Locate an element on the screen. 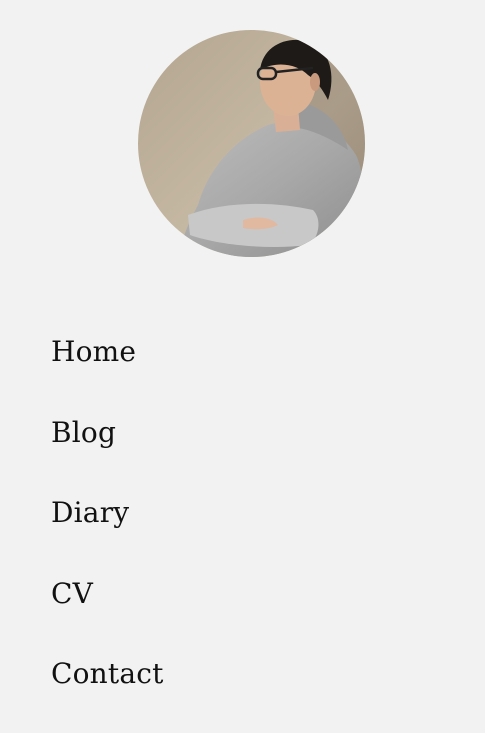  nav-item-contact: Contact is located at coordinates (107, 692).